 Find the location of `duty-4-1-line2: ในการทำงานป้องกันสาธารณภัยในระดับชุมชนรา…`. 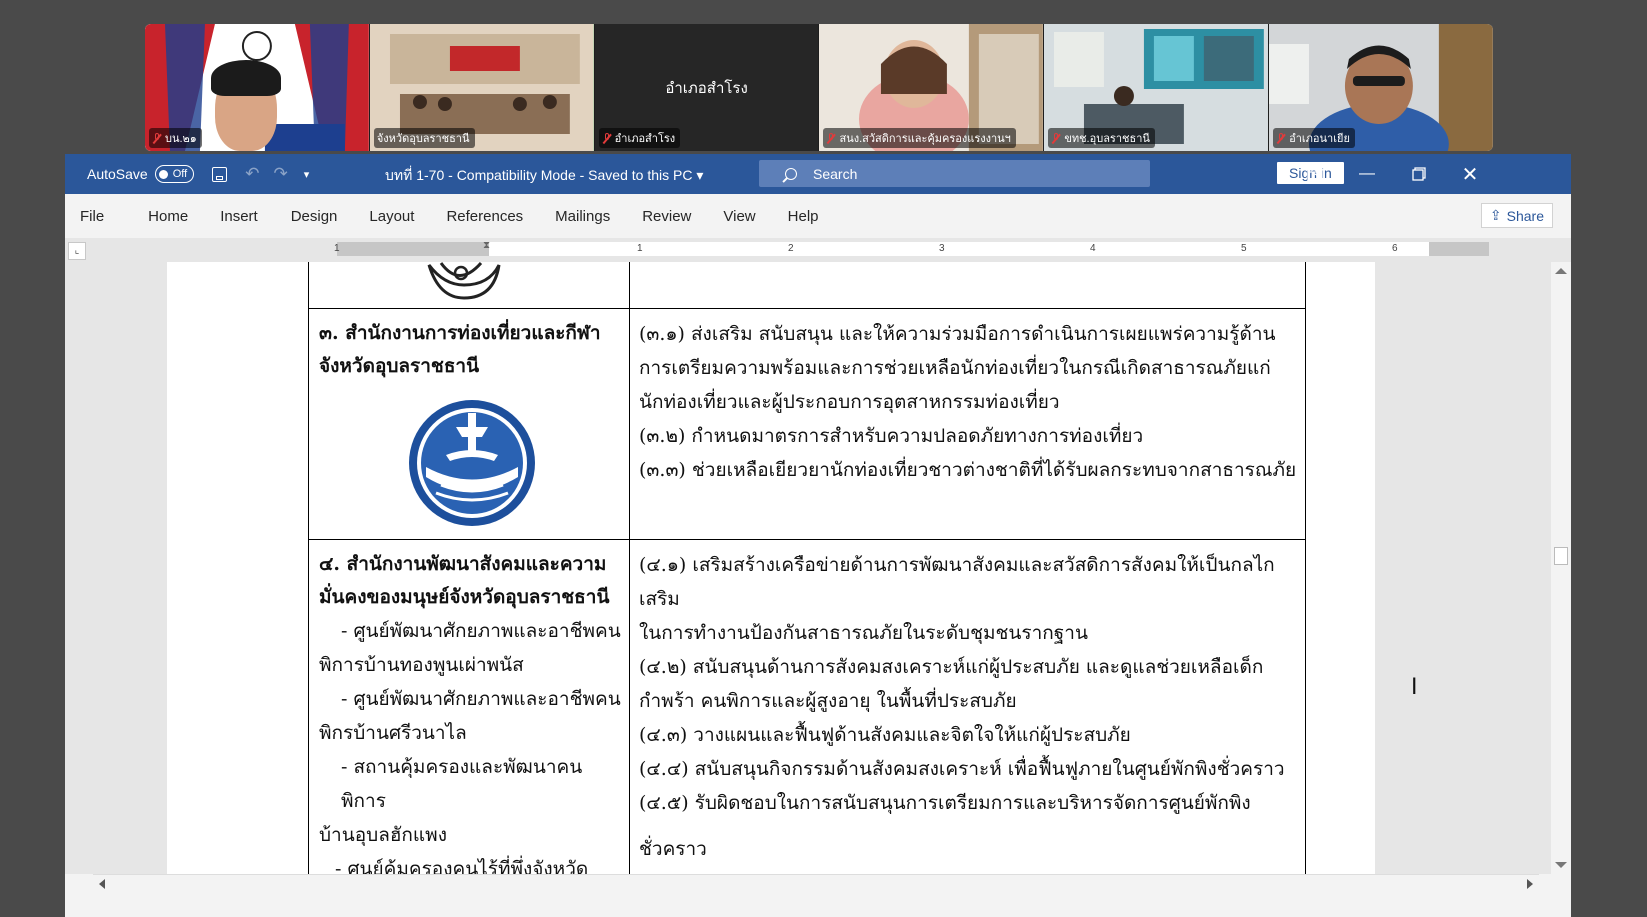

duty-4-1-line2: ในการทำงานป้องกันสาธารณภัยในระดับชุมชนรา… is located at coordinates (863, 633).